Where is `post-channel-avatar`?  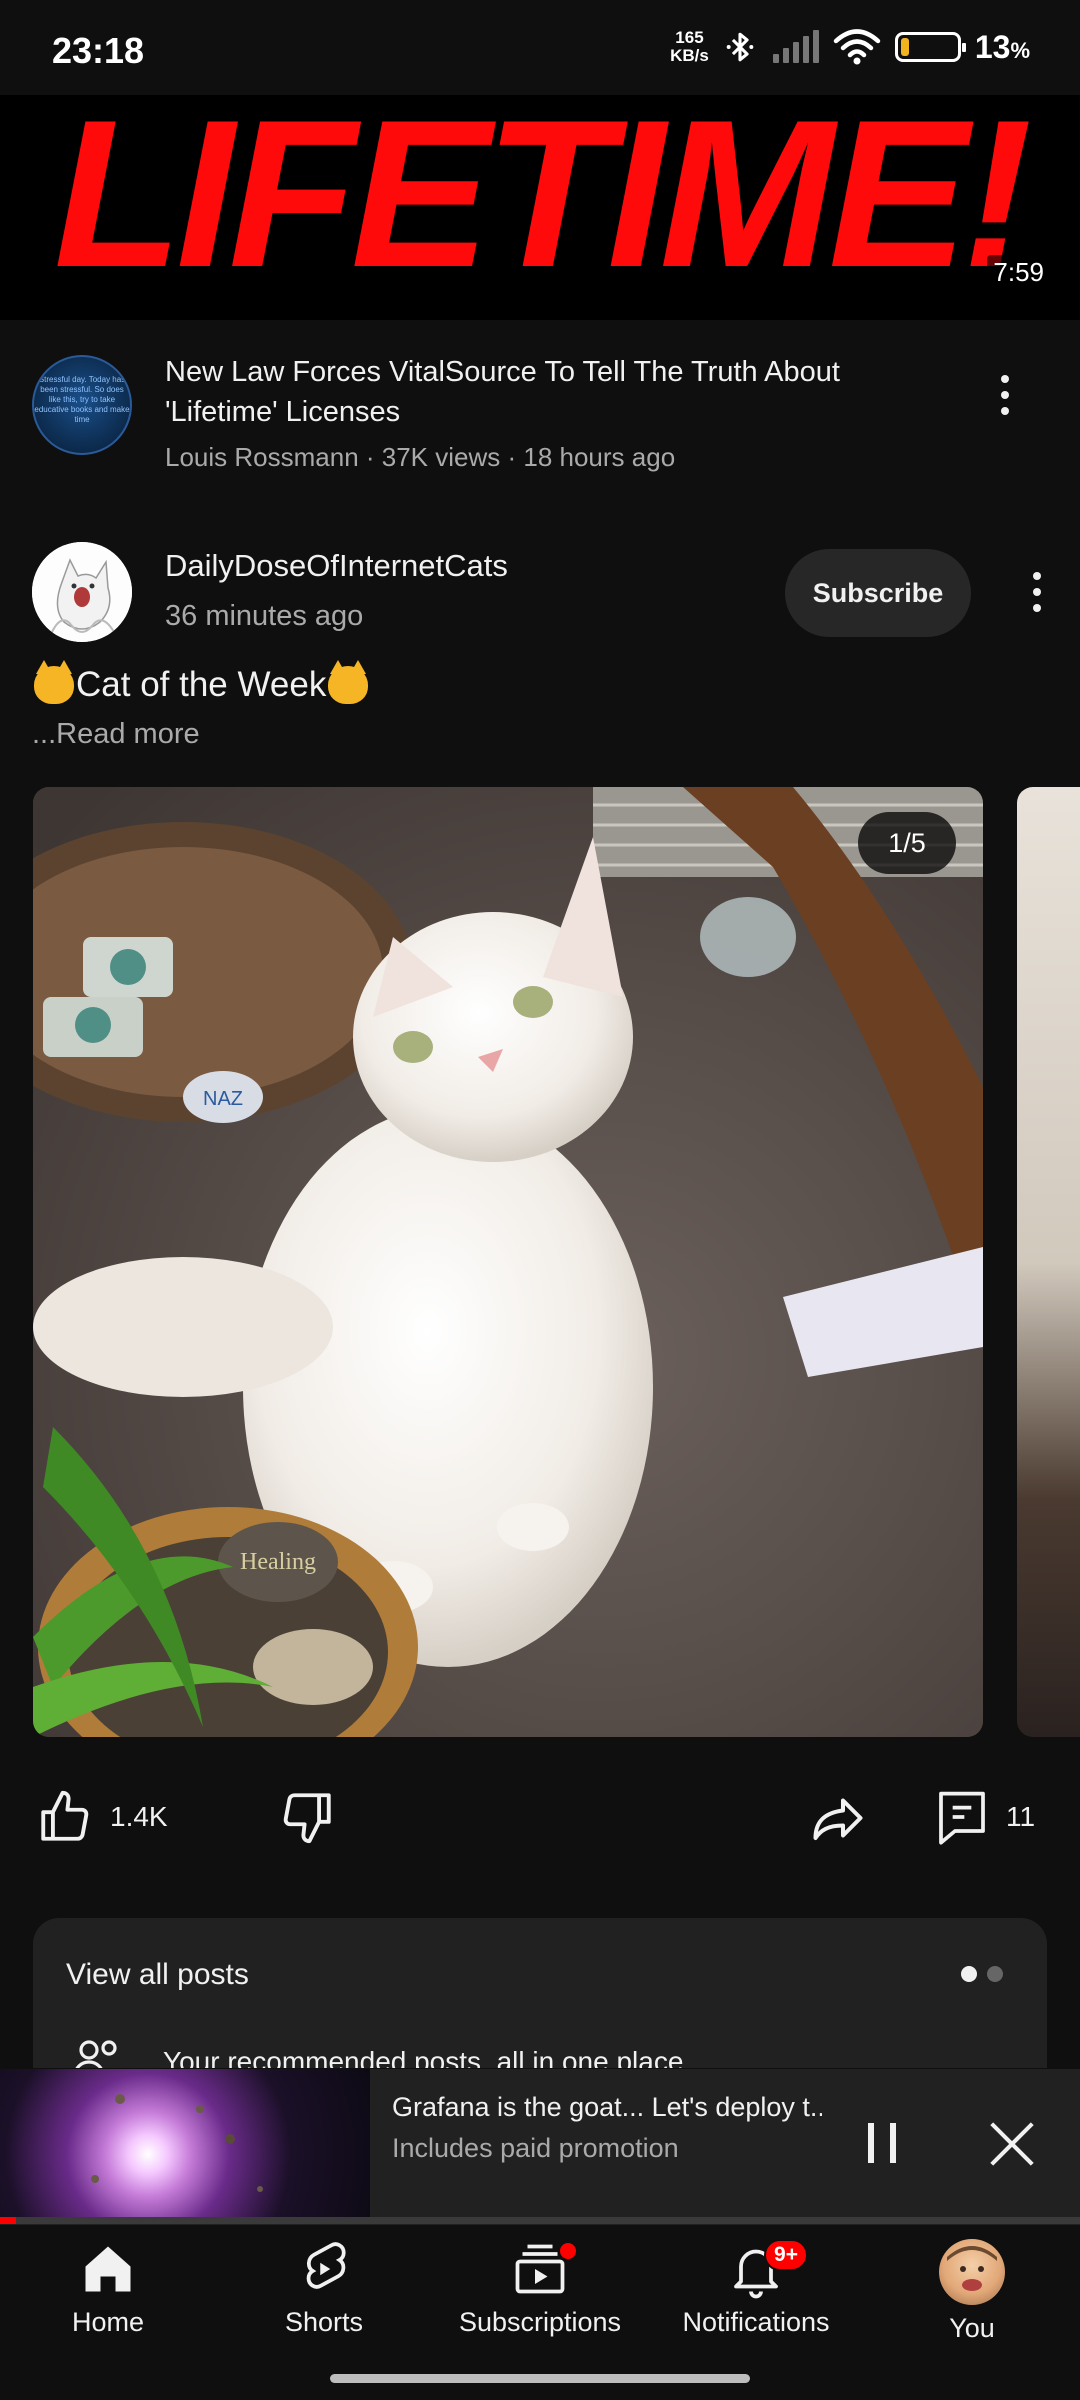
post-channel-avatar is located at coordinates (82, 592).